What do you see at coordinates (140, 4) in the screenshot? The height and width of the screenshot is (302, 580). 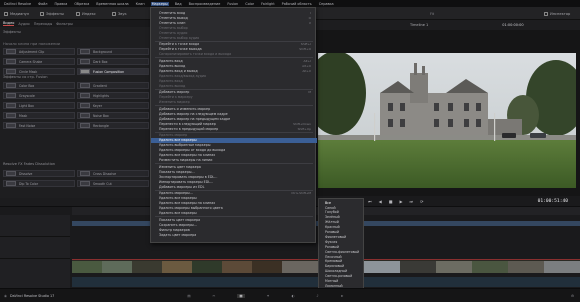 I see `menu-item-5: Клип` at bounding box center [140, 4].